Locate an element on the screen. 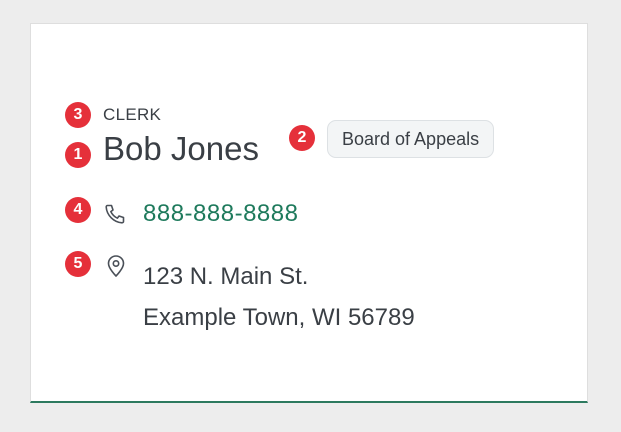 The height and width of the screenshot is (432, 621). marker-2: 2 is located at coordinates (302, 138).